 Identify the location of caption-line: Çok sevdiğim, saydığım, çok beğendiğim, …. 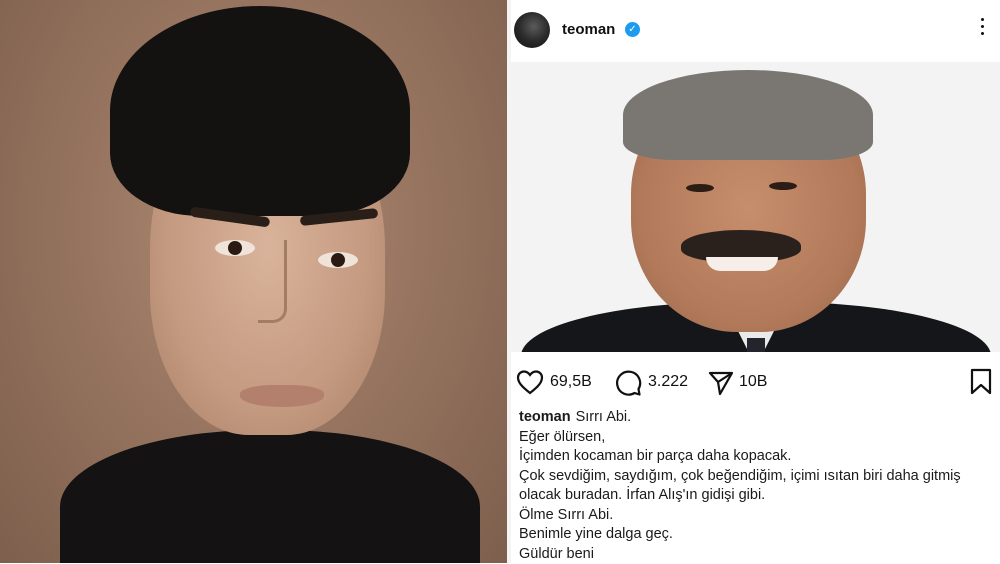
(754, 486).